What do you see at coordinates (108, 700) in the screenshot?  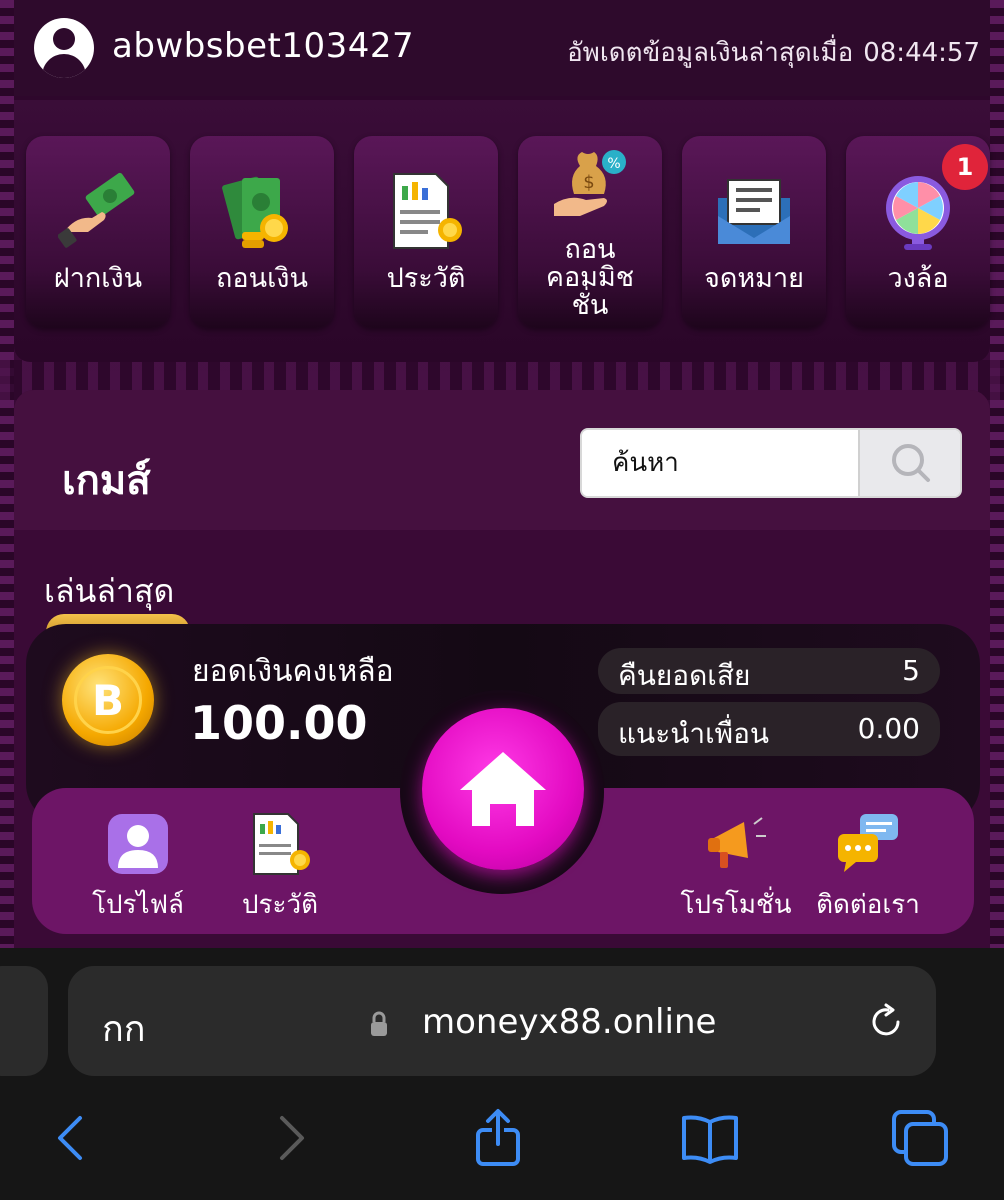 I see `bitcoin-coin-icon: B` at bounding box center [108, 700].